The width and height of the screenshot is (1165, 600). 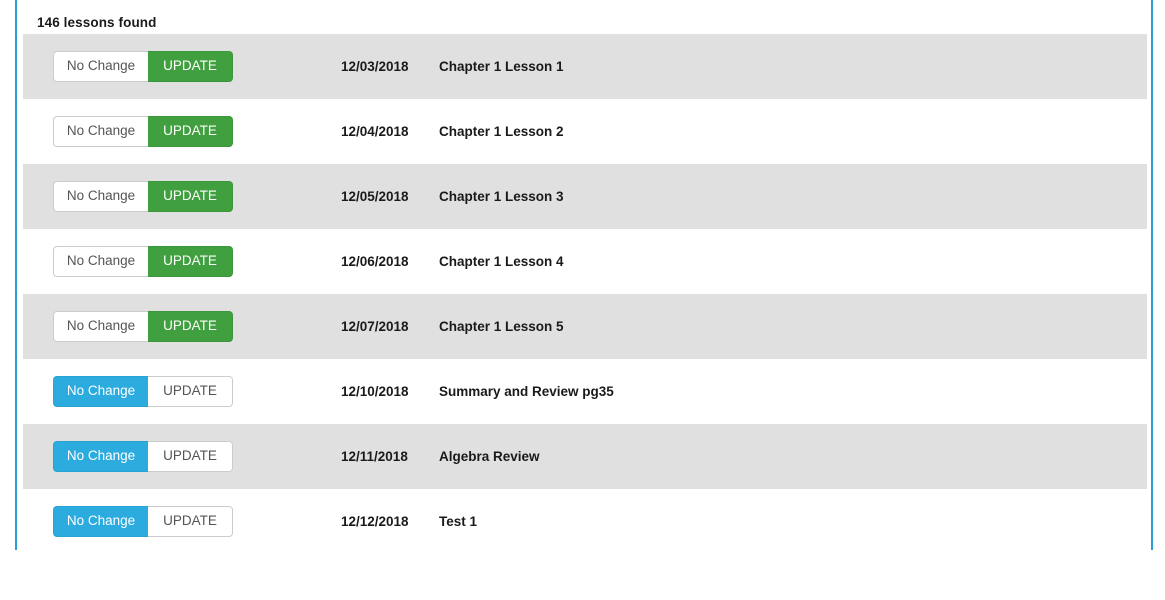 I want to click on lesson-title: Chapter 1 Lesson 3, so click(x=501, y=196).